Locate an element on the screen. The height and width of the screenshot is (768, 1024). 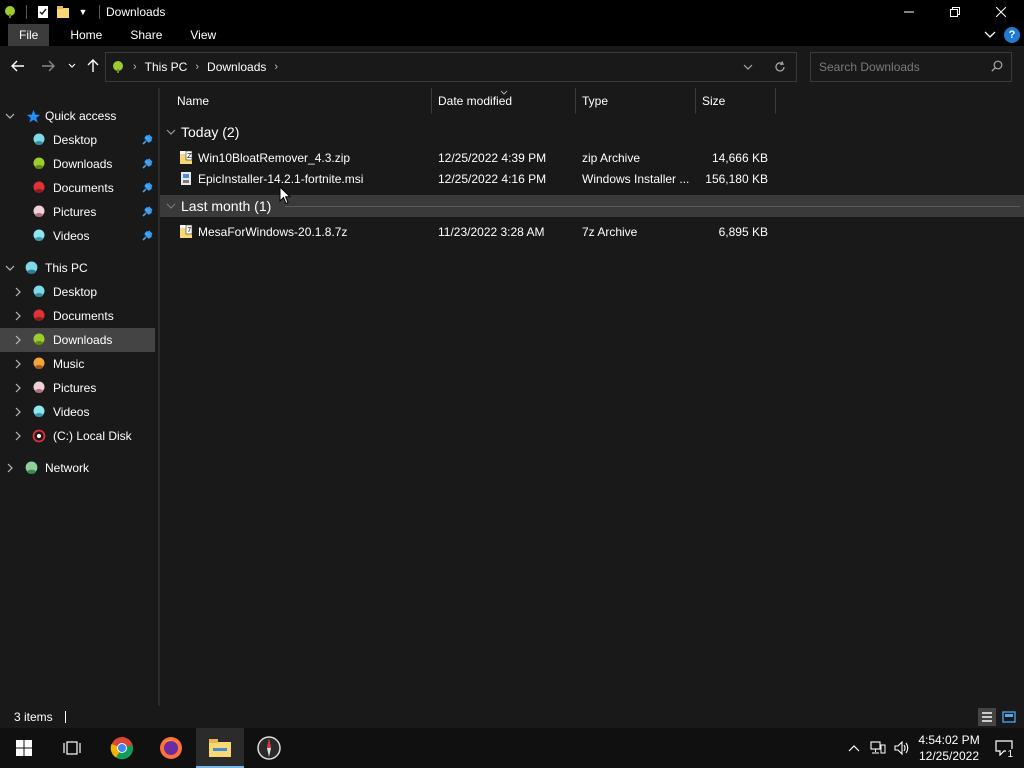
ribbon-tabs: File Home Share View ? is located at coordinates (512, 35).